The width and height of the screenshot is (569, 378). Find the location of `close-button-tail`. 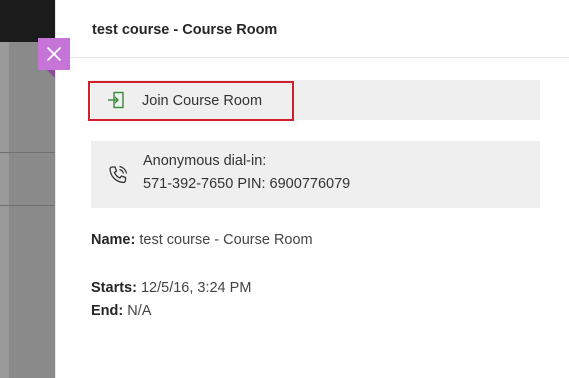

close-button-tail is located at coordinates (51, 74).